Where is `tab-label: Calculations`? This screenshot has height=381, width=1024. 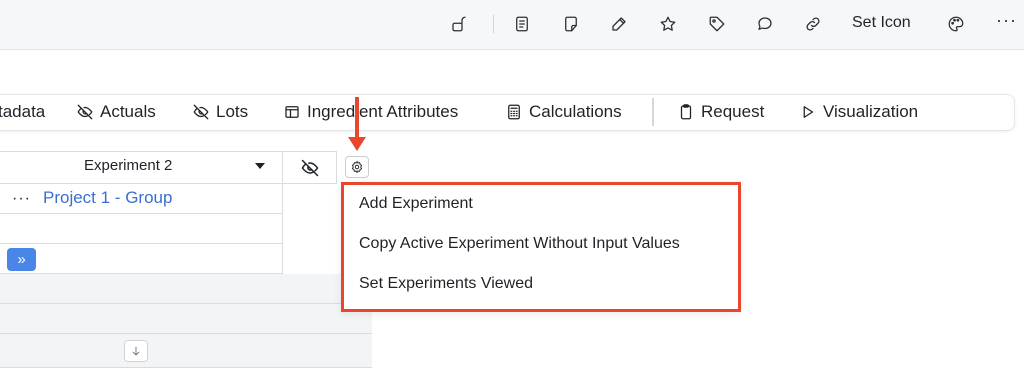
tab-label: Calculations is located at coordinates (575, 111).